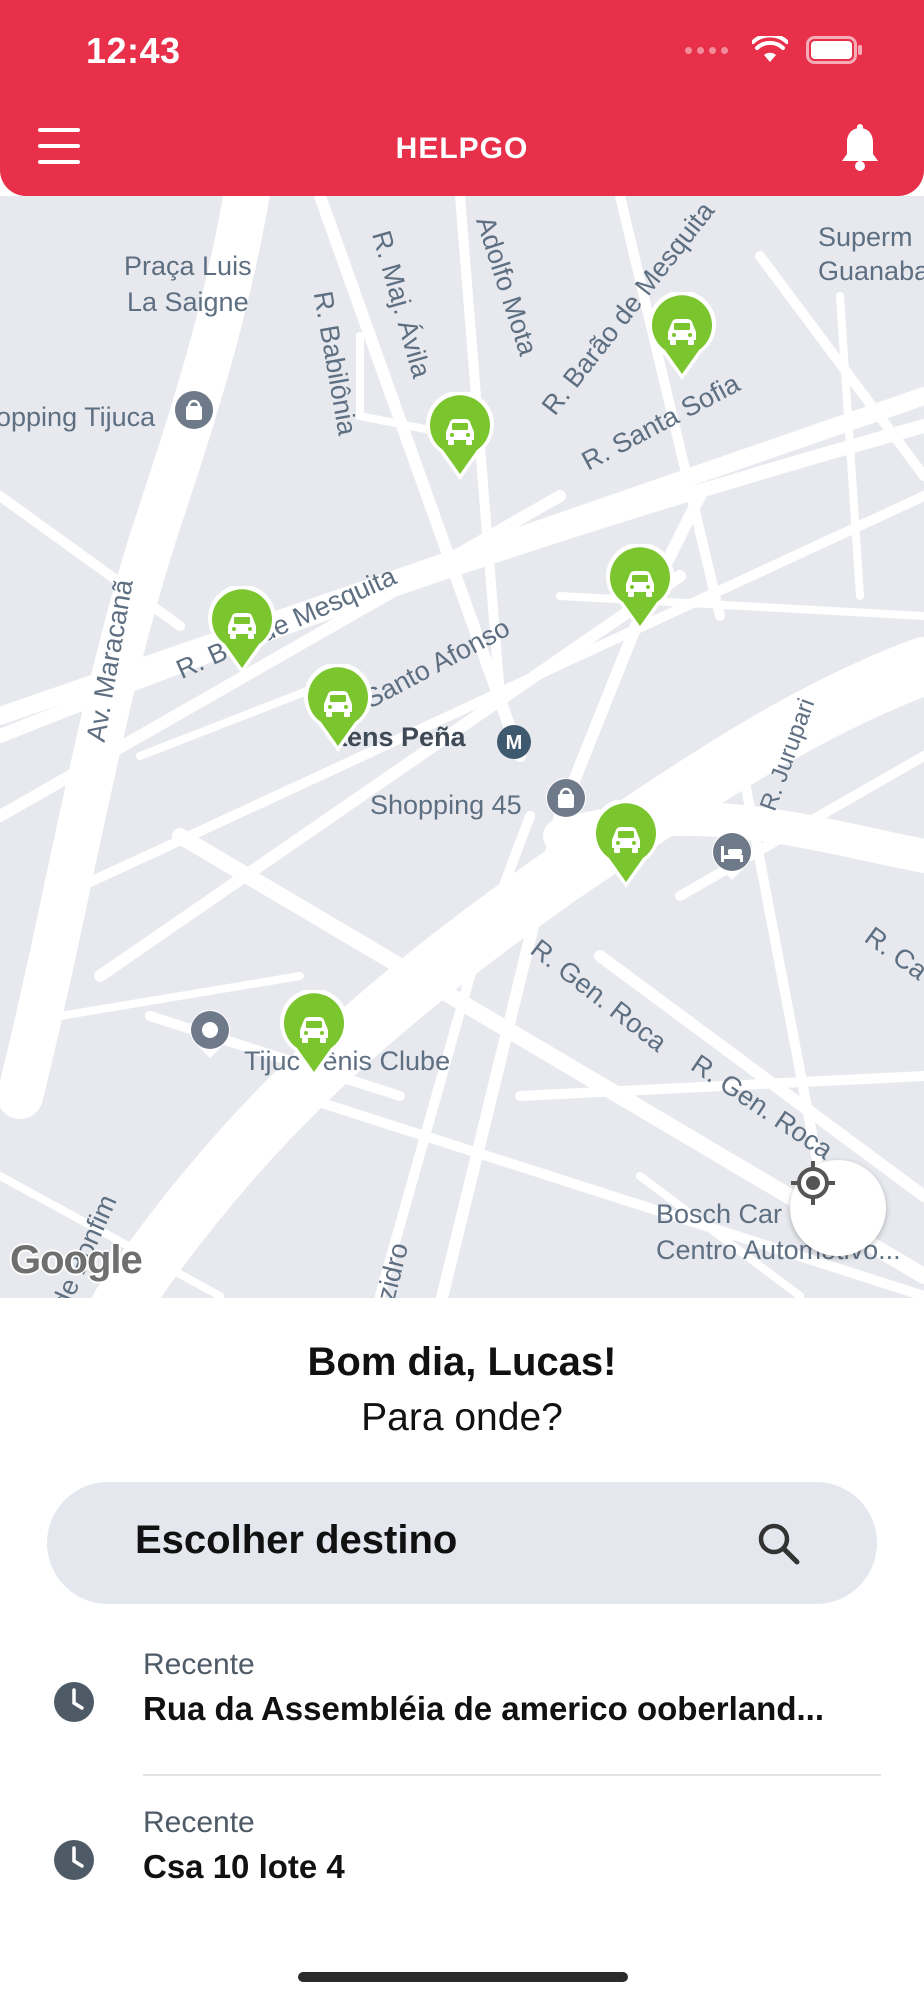 The image size is (924, 2000). I want to click on map-label-supermercado: Superm Guanabara, so click(871, 254).